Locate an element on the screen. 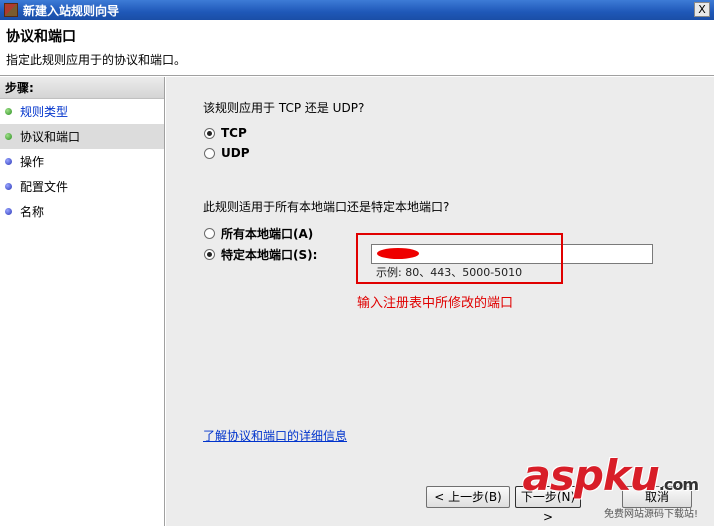 Image resolution: width=714 pixels, height=526 pixels. radio-tcp-label: TCP is located at coordinates (234, 133).